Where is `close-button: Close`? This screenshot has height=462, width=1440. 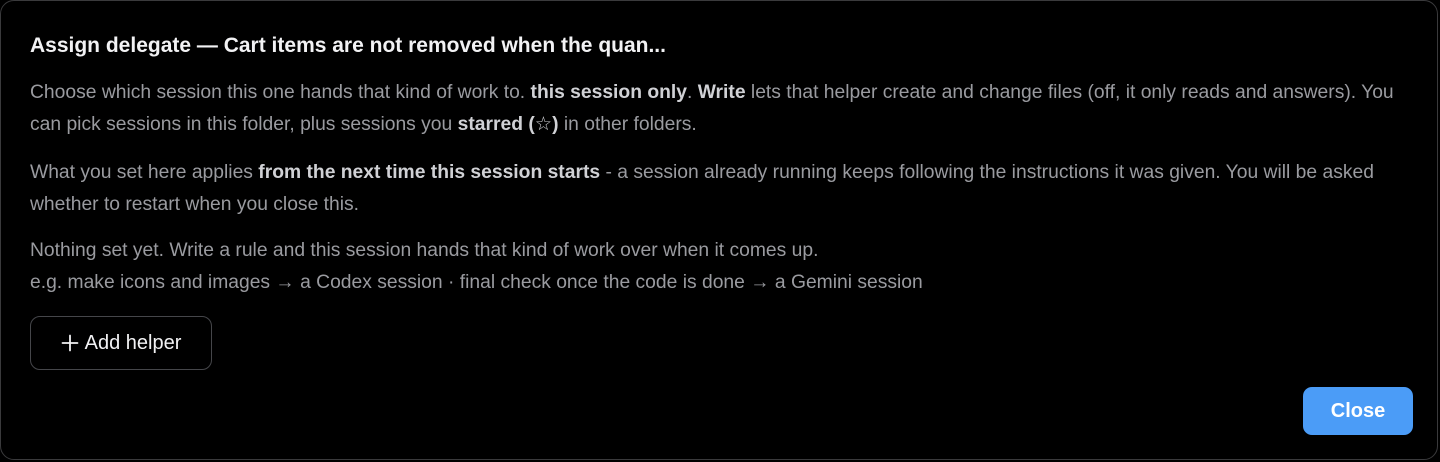
close-button: Close is located at coordinates (1358, 411).